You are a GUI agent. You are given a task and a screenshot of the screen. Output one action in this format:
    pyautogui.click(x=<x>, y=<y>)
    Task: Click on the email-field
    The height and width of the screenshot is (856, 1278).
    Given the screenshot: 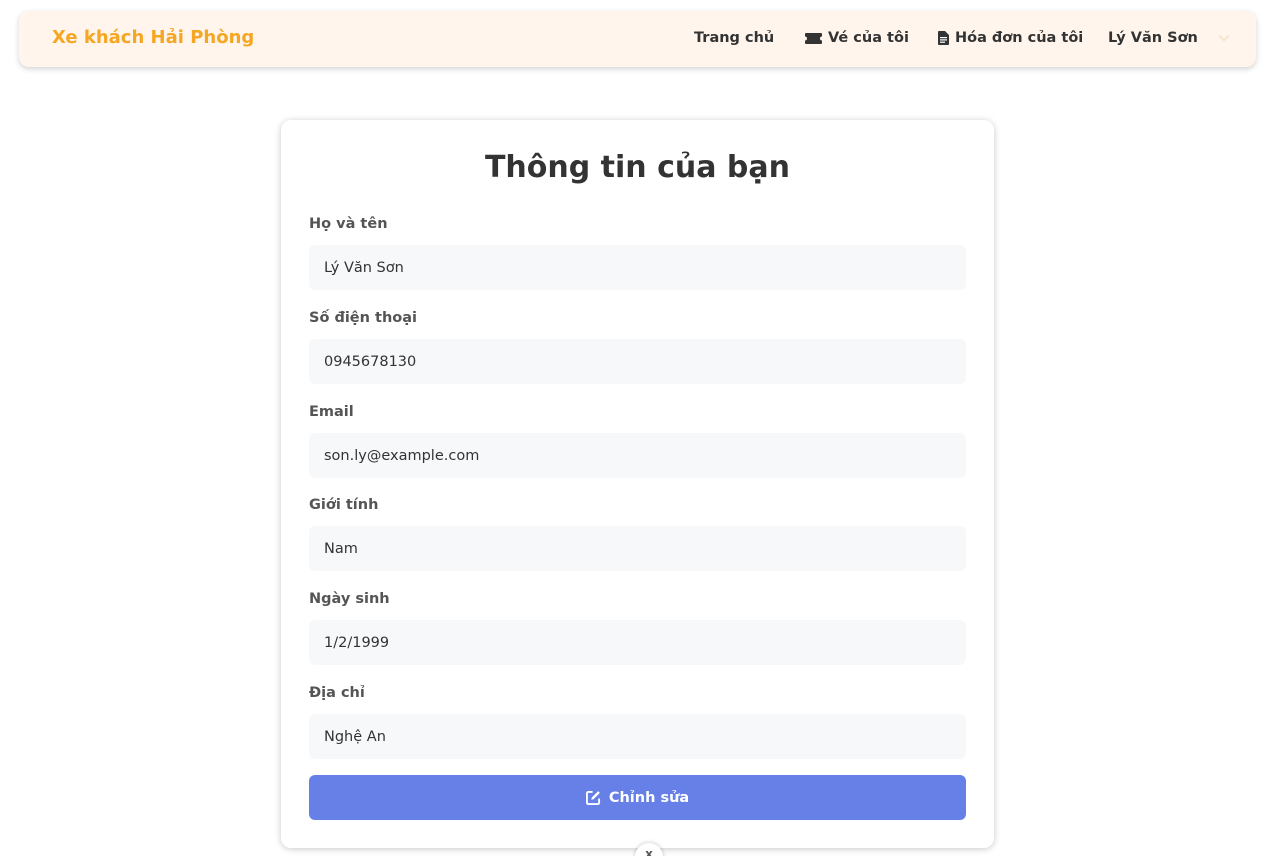 What is the action you would take?
    pyautogui.click(x=637, y=455)
    